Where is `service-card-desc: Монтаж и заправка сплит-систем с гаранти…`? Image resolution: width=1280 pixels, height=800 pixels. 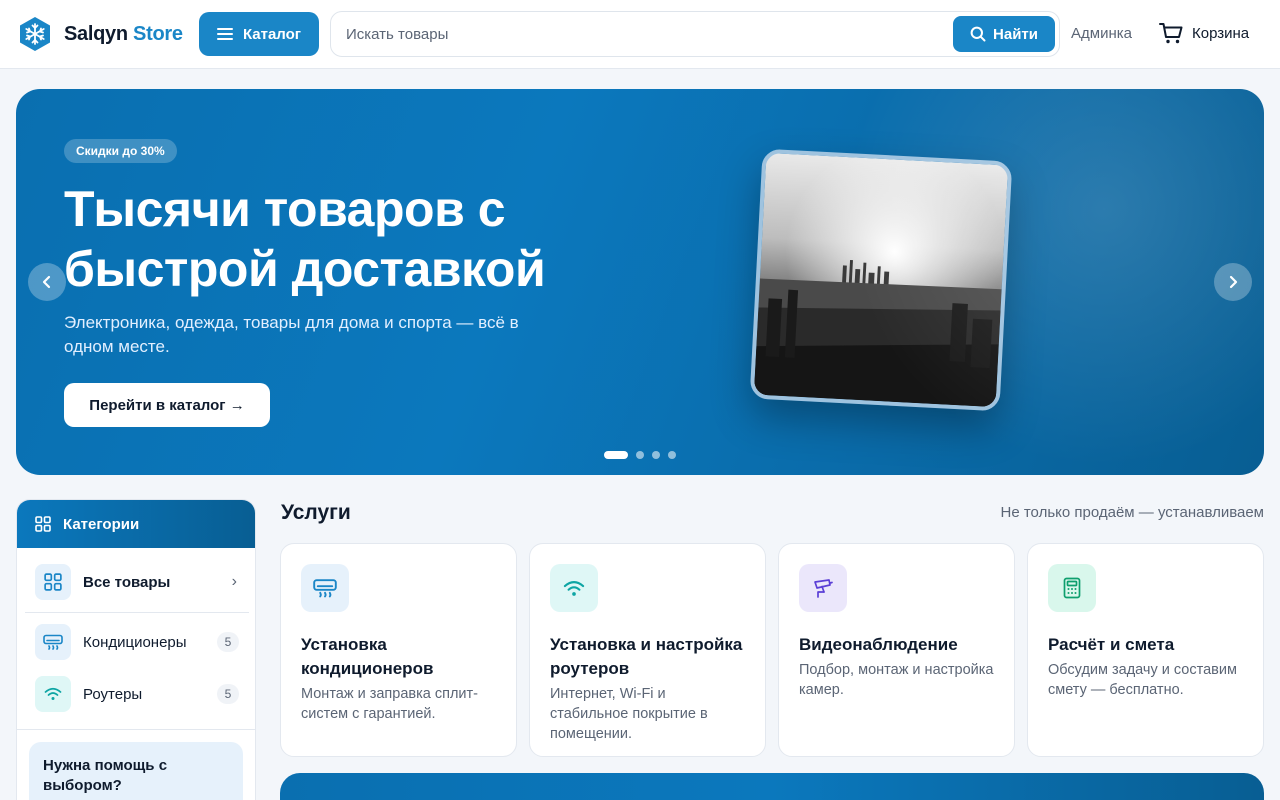
service-card-desc: Монтаж и заправка сплит-систем с гаранти… is located at coordinates (389, 704).